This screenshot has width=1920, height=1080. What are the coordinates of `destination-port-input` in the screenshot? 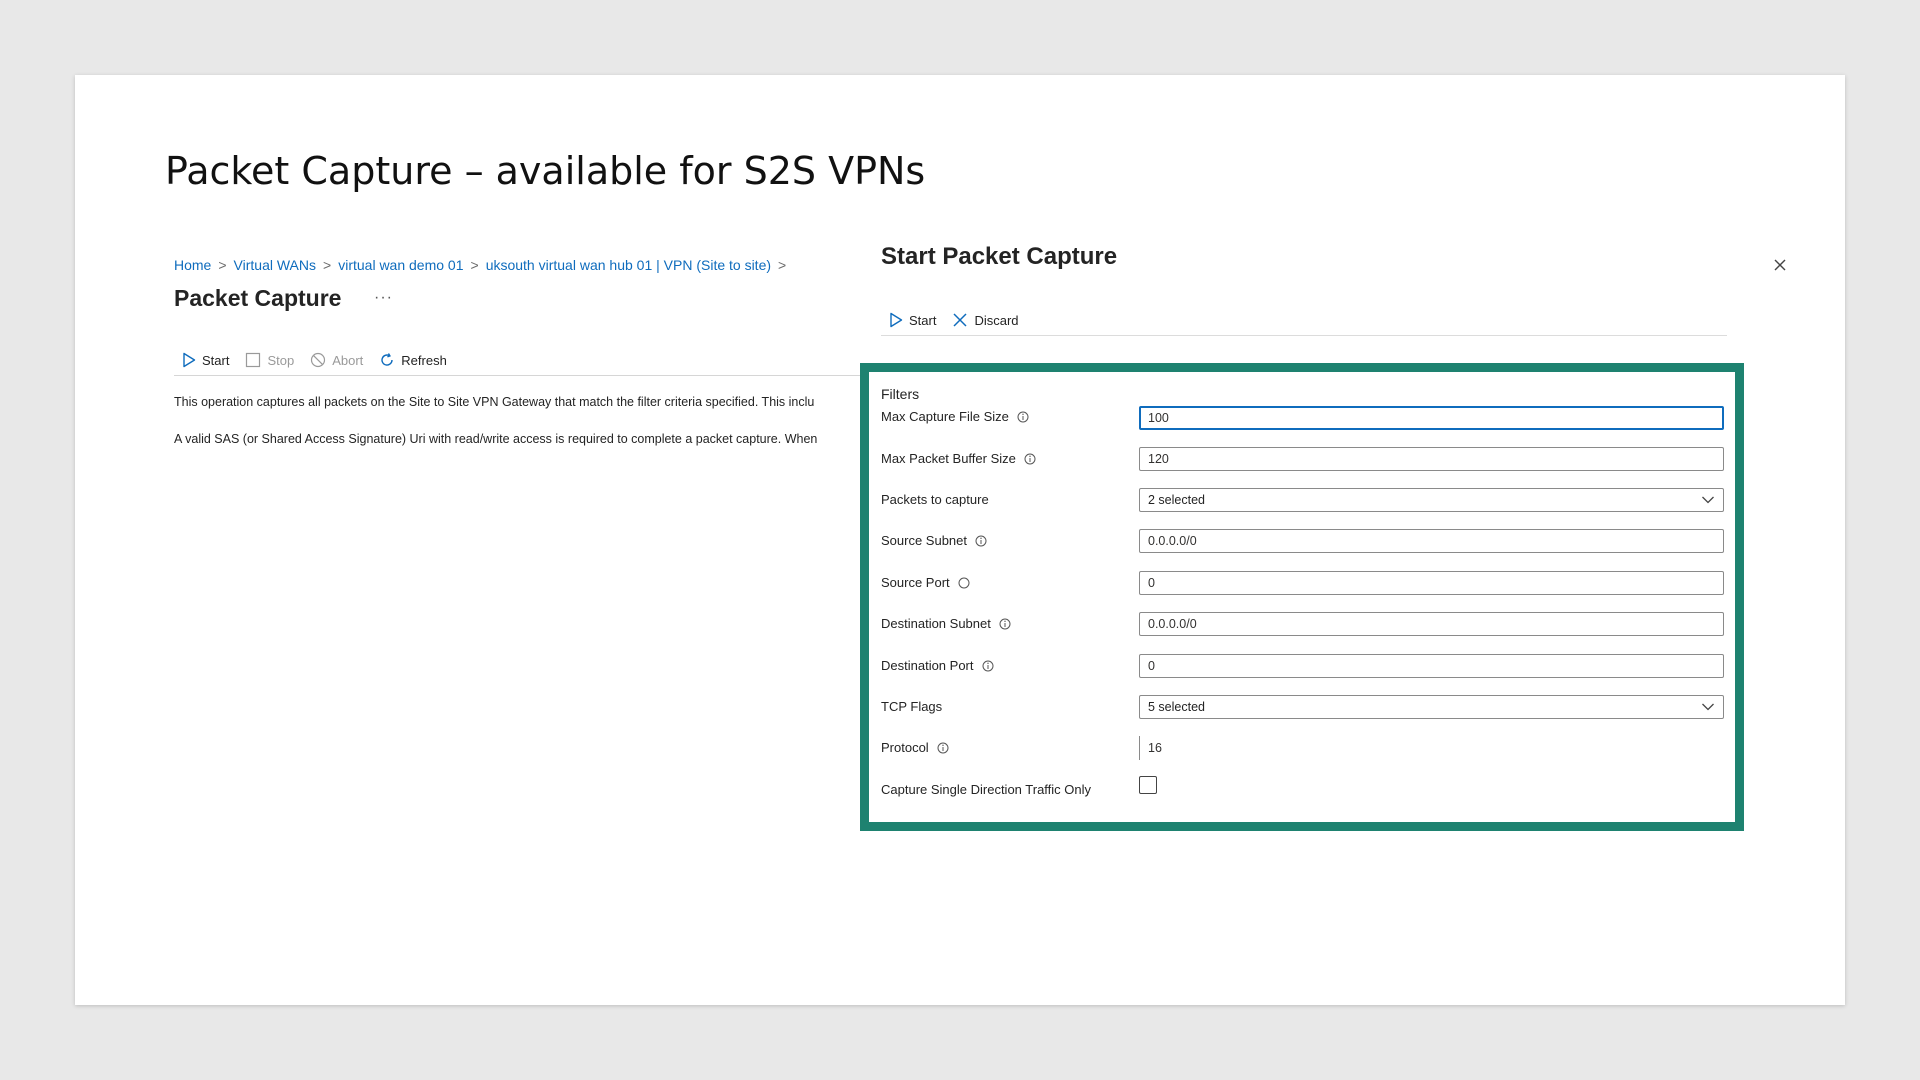 It's located at (1431, 666).